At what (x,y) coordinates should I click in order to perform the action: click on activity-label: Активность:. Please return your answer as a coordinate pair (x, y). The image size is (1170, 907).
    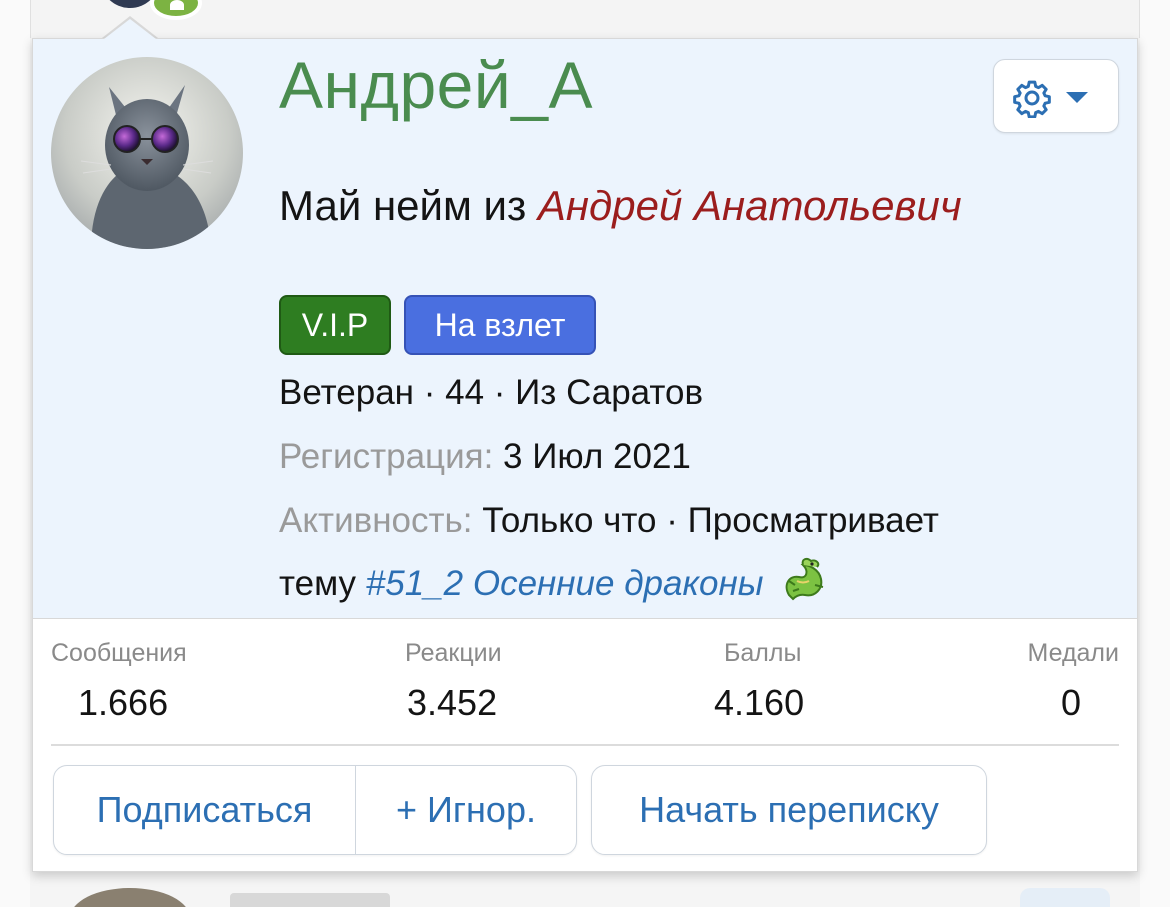
    Looking at the image, I should click on (376, 520).